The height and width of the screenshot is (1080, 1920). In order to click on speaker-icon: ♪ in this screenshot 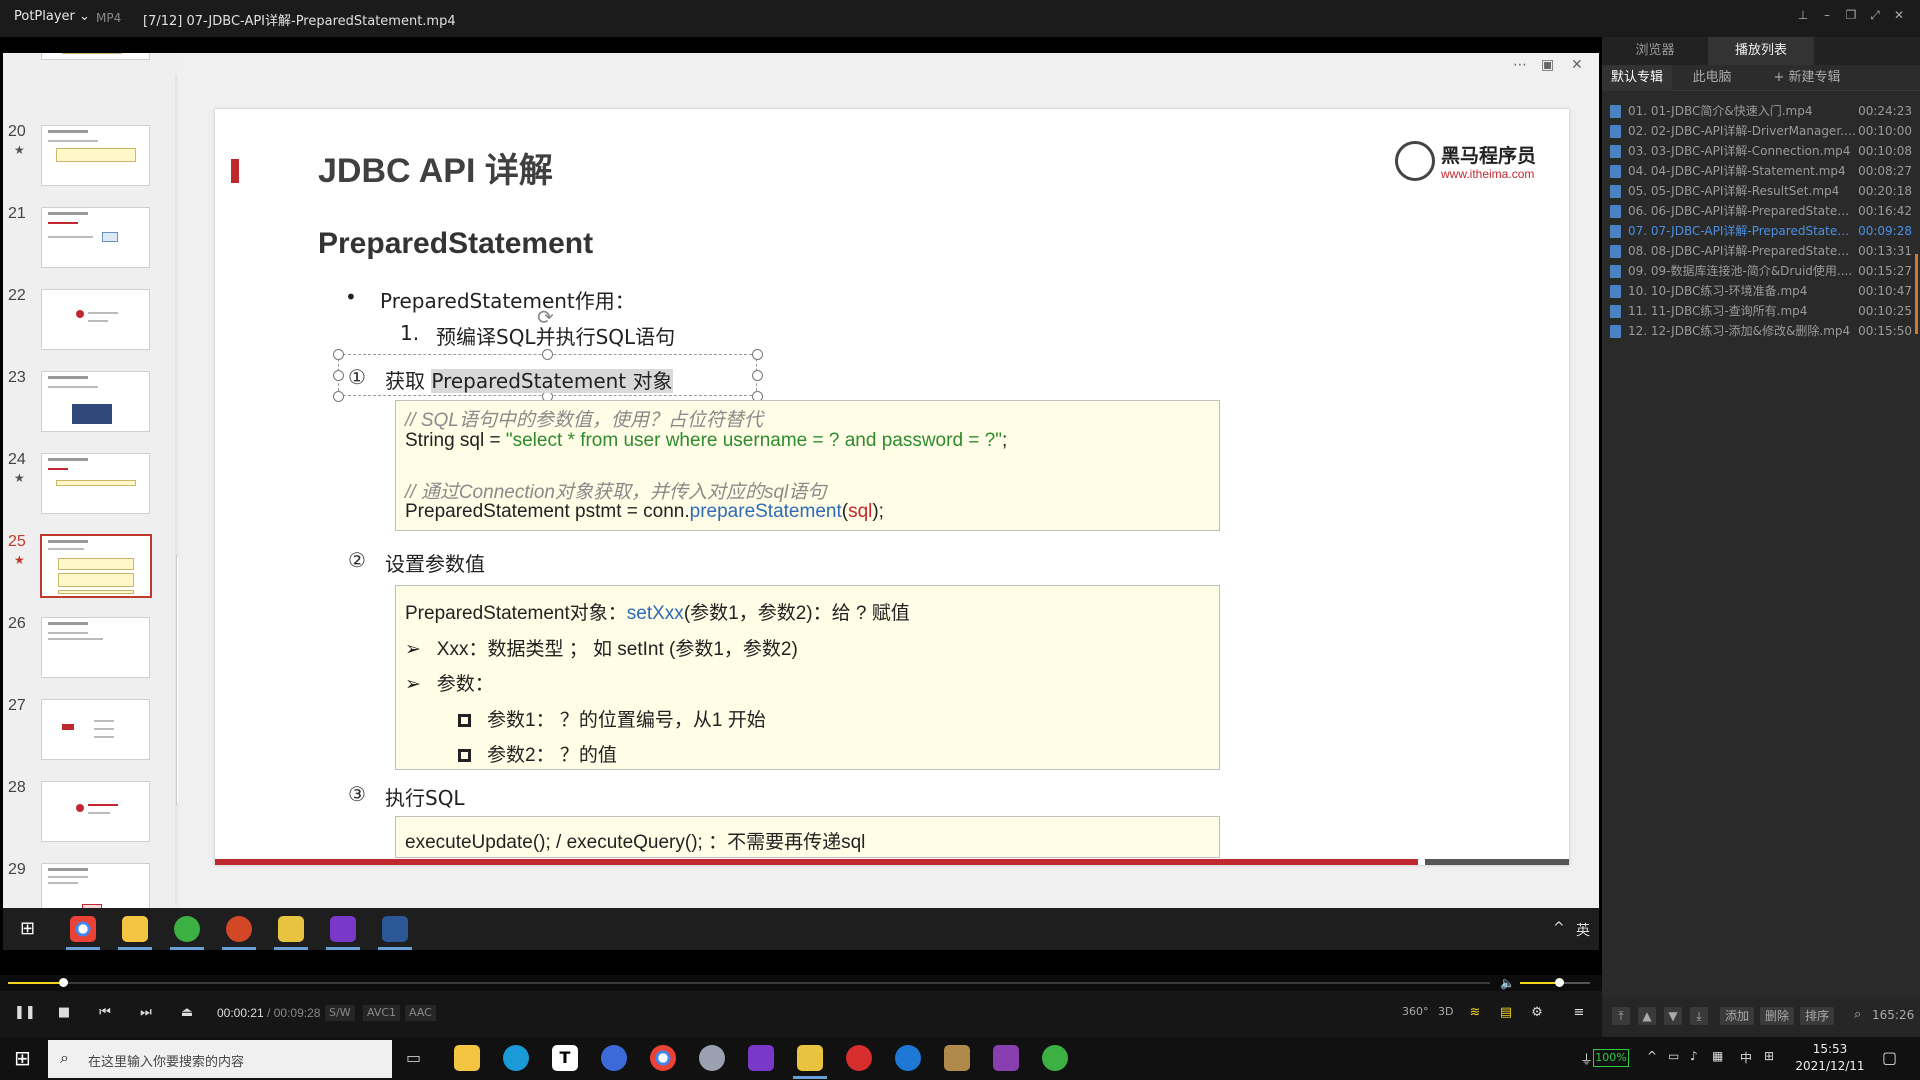, I will do `click(1694, 1056)`.